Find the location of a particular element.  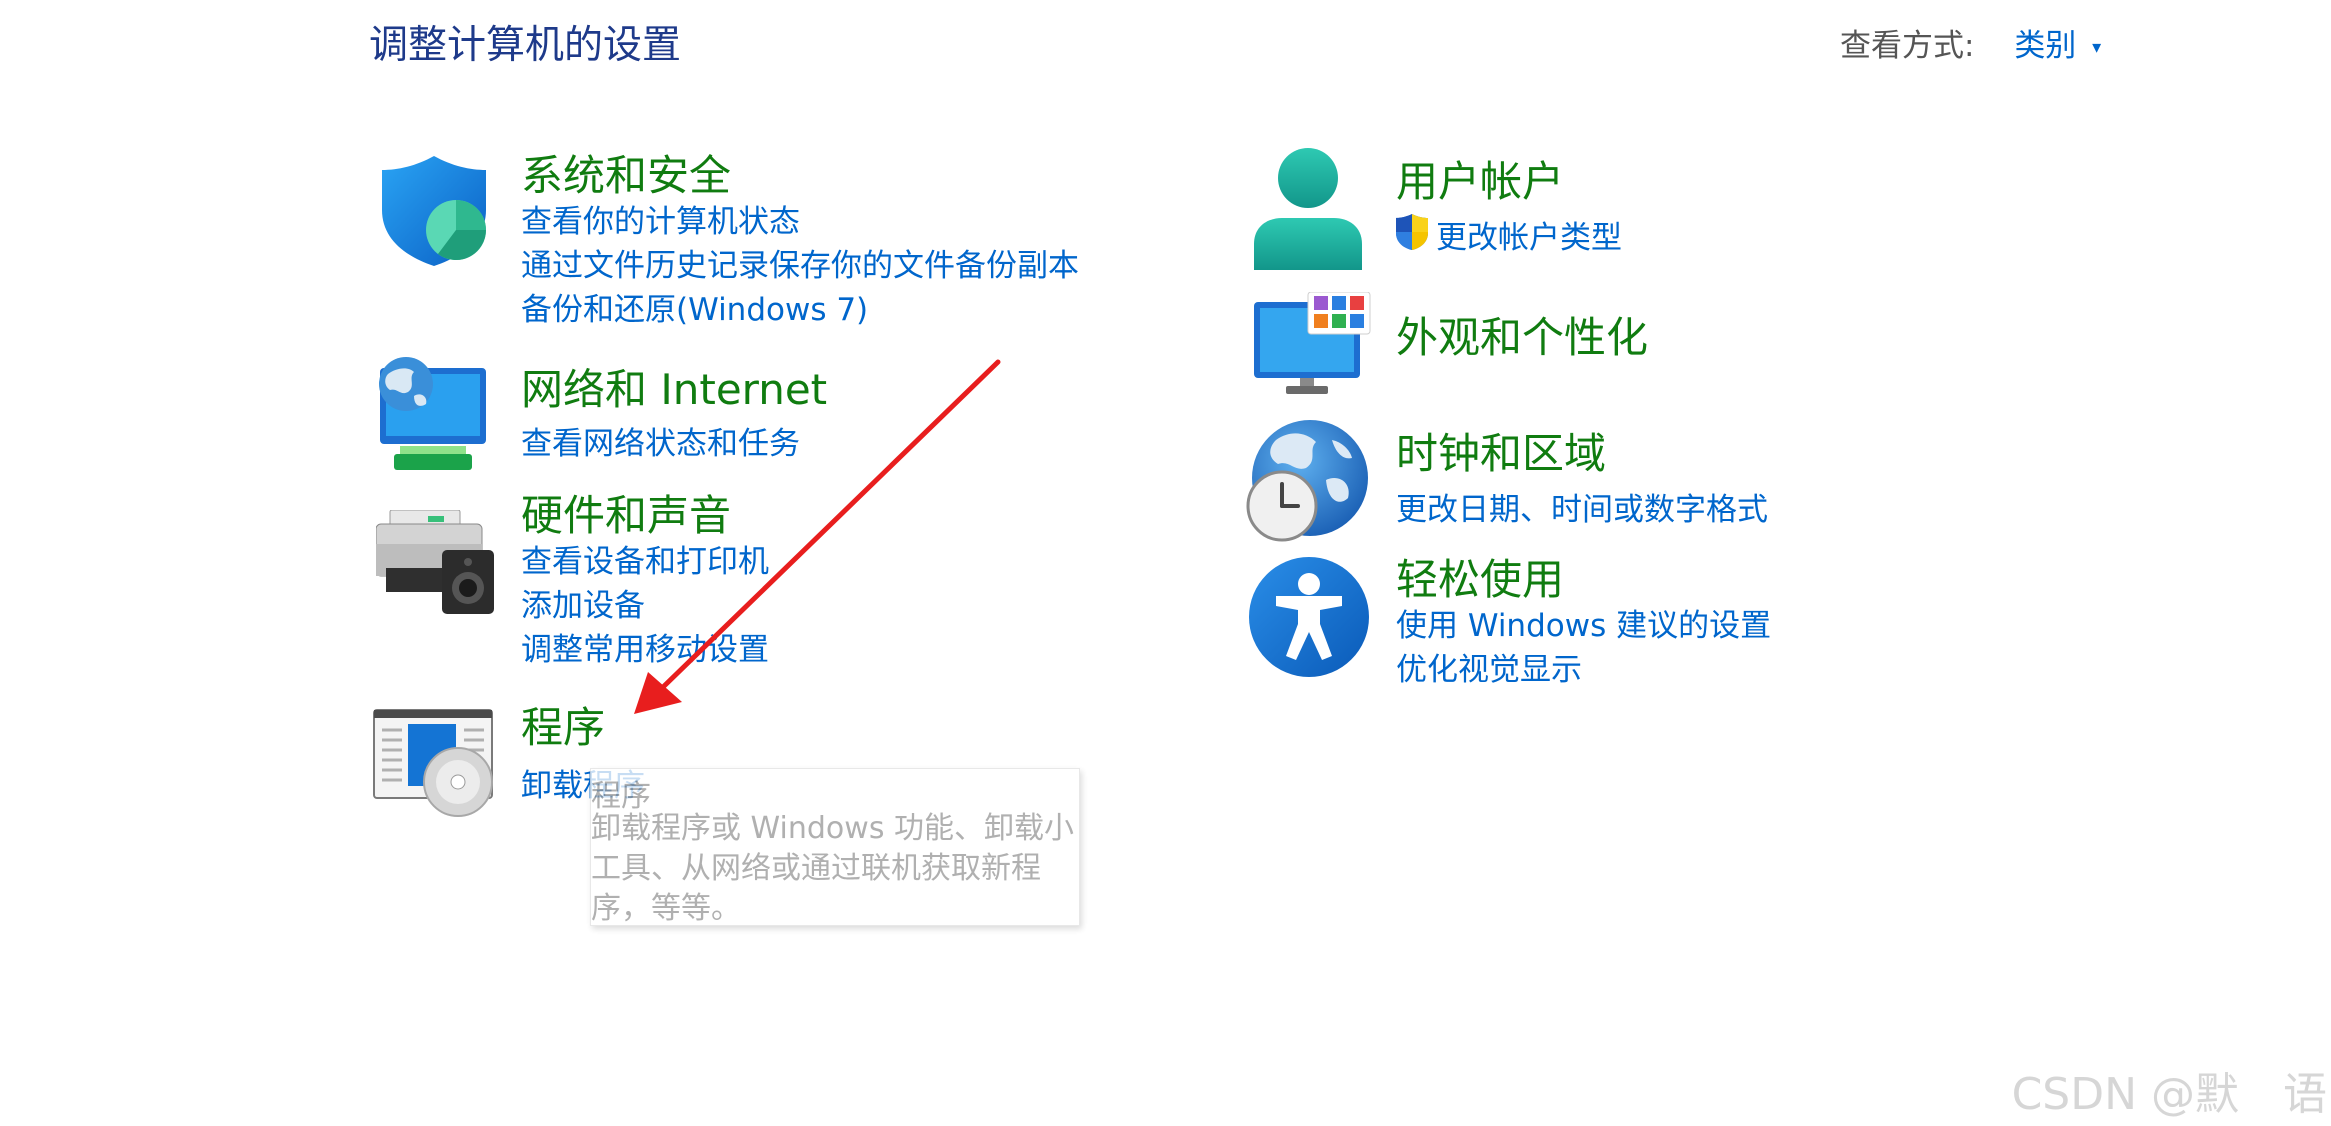

annotation-arrow is located at coordinates (817, 536).